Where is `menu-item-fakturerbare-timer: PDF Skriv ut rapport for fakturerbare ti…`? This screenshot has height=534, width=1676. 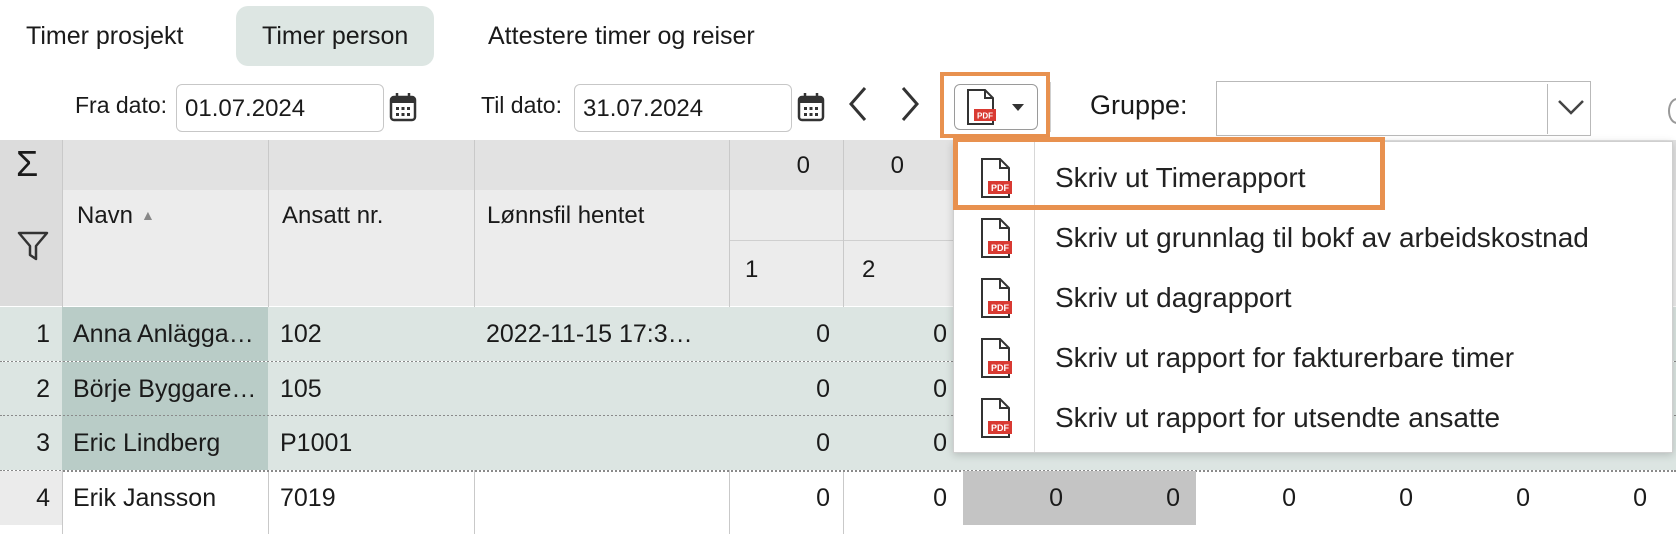 menu-item-fakturerbare-timer: PDF Skriv ut rapport for fakturerbare ti… is located at coordinates (1313, 358).